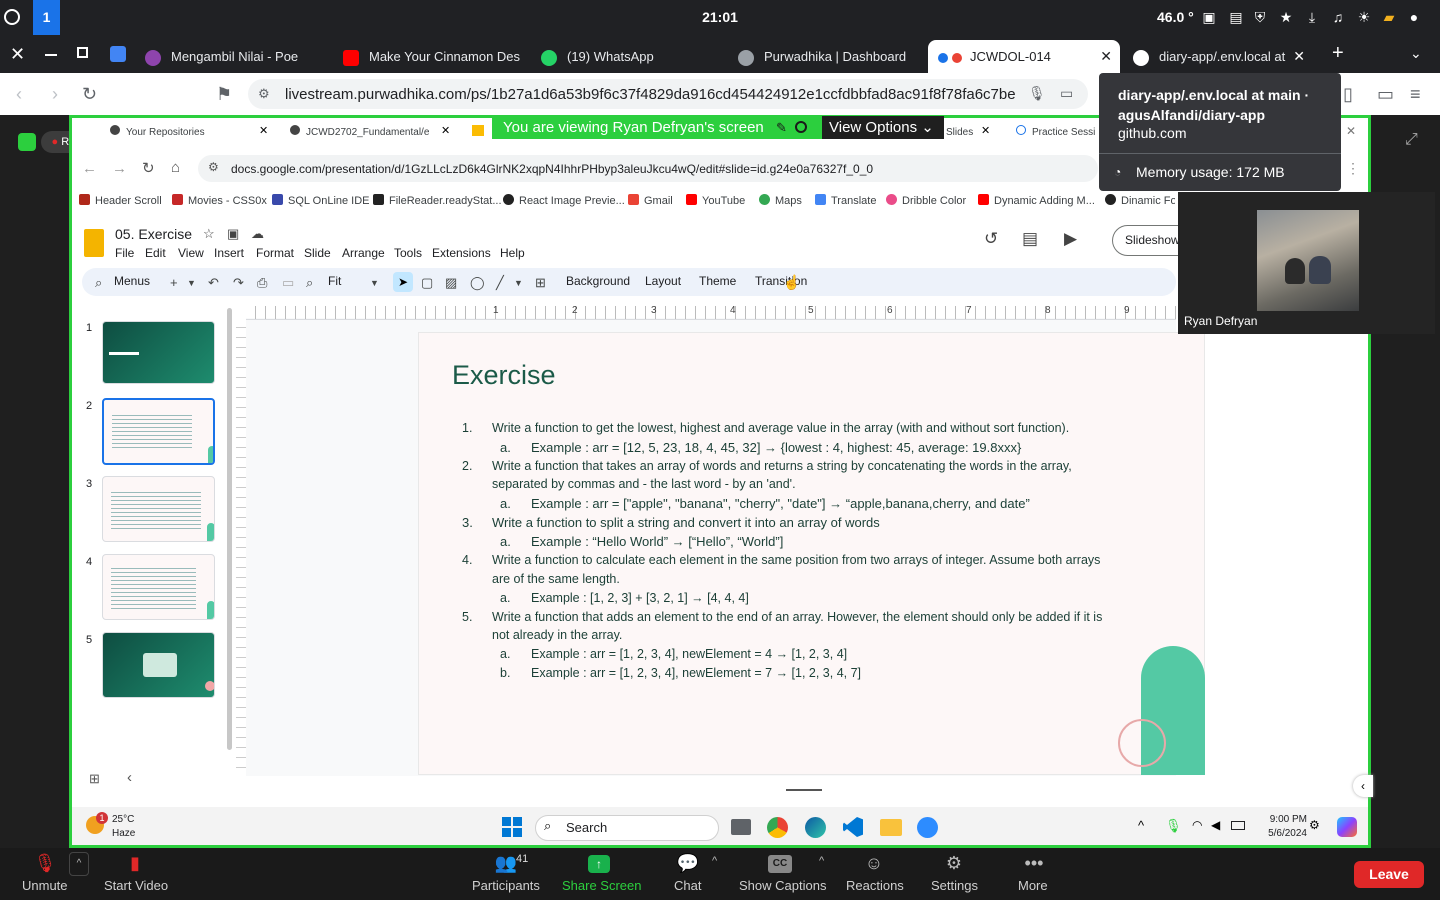 This screenshot has width=1440, height=900. What do you see at coordinates (477, 283) in the screenshot?
I see `shape-icon: ◯` at bounding box center [477, 283].